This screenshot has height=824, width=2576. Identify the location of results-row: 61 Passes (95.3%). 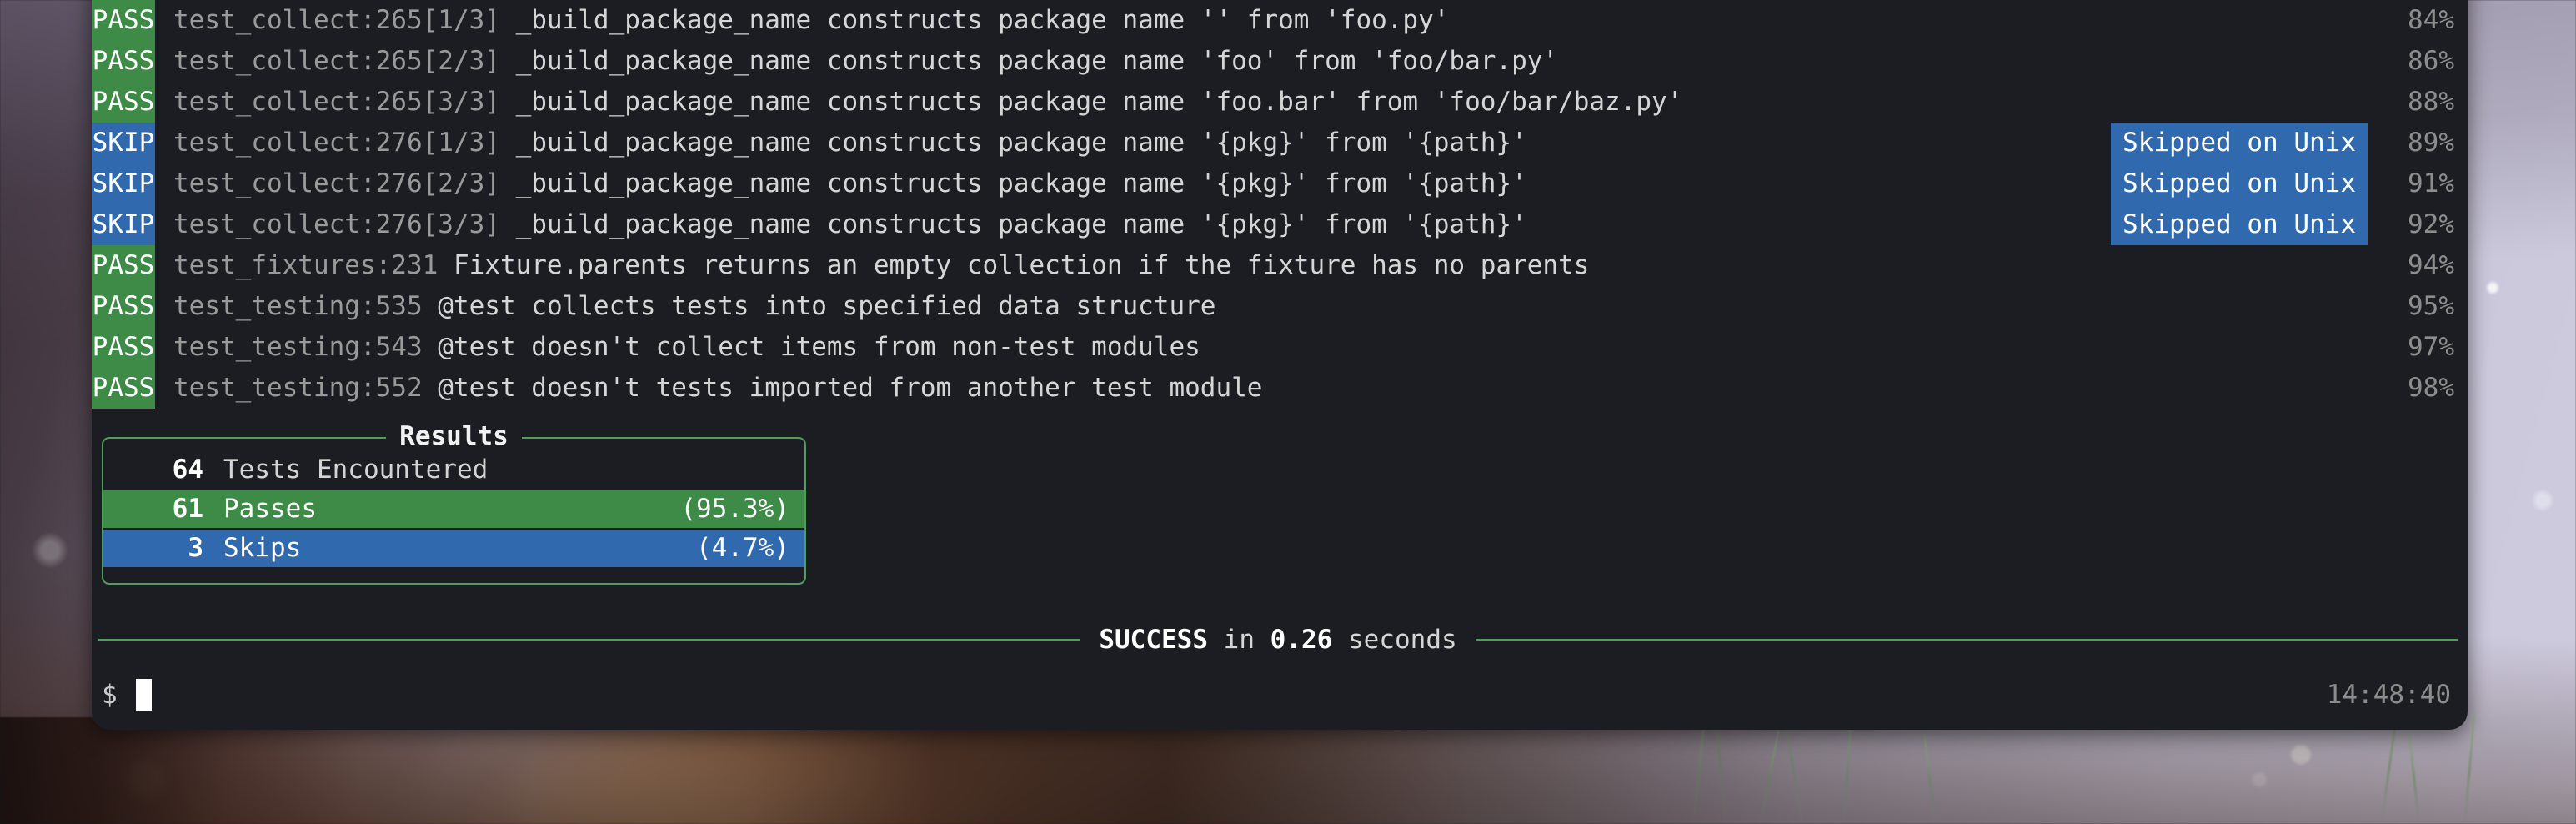
(453, 509).